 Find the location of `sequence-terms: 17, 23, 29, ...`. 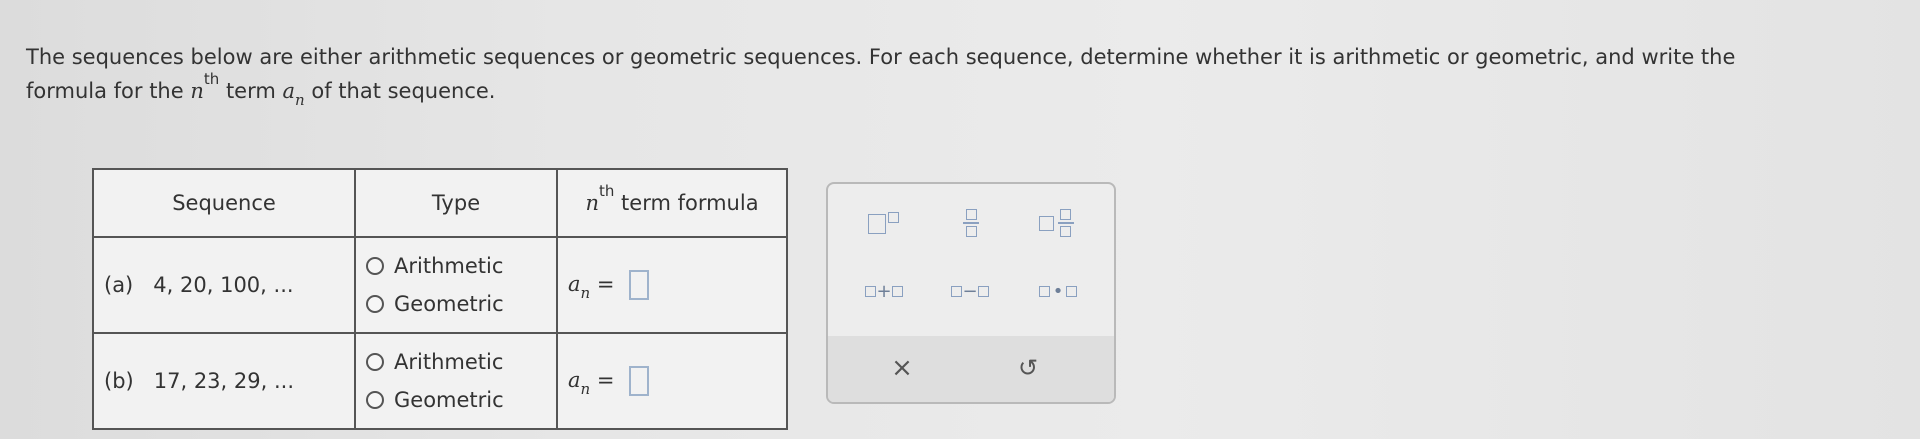

sequence-terms: 17, 23, 29, ... is located at coordinates (223, 381).